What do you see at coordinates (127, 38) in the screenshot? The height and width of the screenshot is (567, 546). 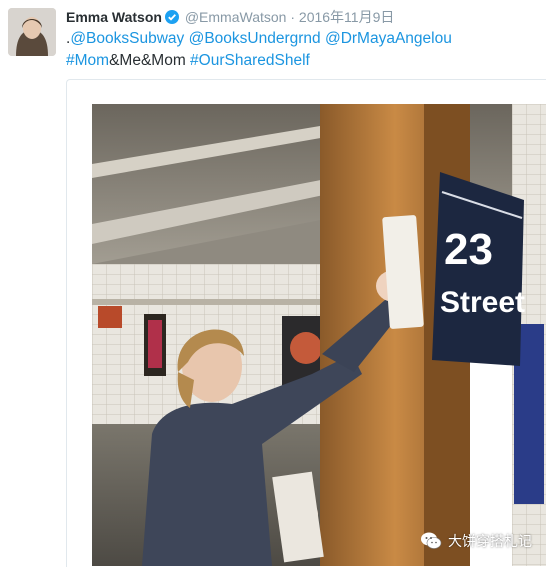 I see `mention-link: @BooksSubway` at bounding box center [127, 38].